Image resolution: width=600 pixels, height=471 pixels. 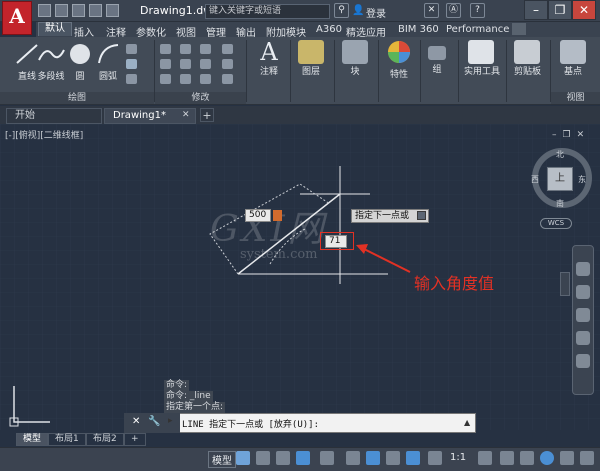 What do you see at coordinates (95, 10) in the screenshot?
I see `print-icon` at bounding box center [95, 10].